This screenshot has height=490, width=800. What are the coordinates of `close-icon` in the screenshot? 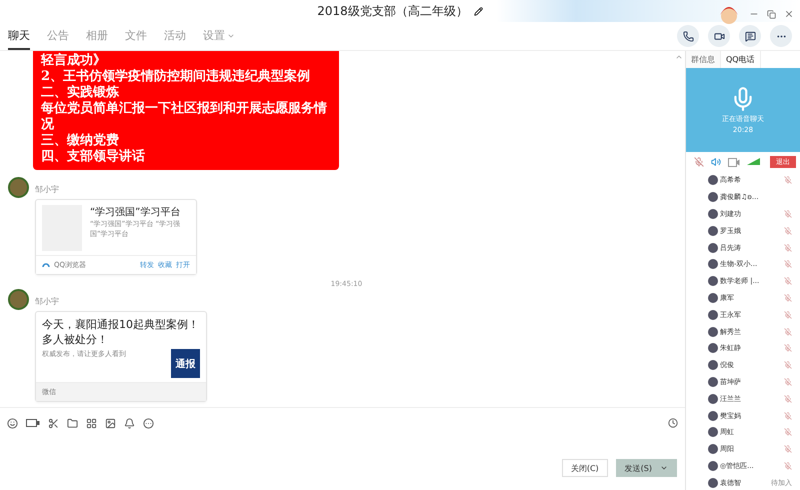 It's located at (789, 14).